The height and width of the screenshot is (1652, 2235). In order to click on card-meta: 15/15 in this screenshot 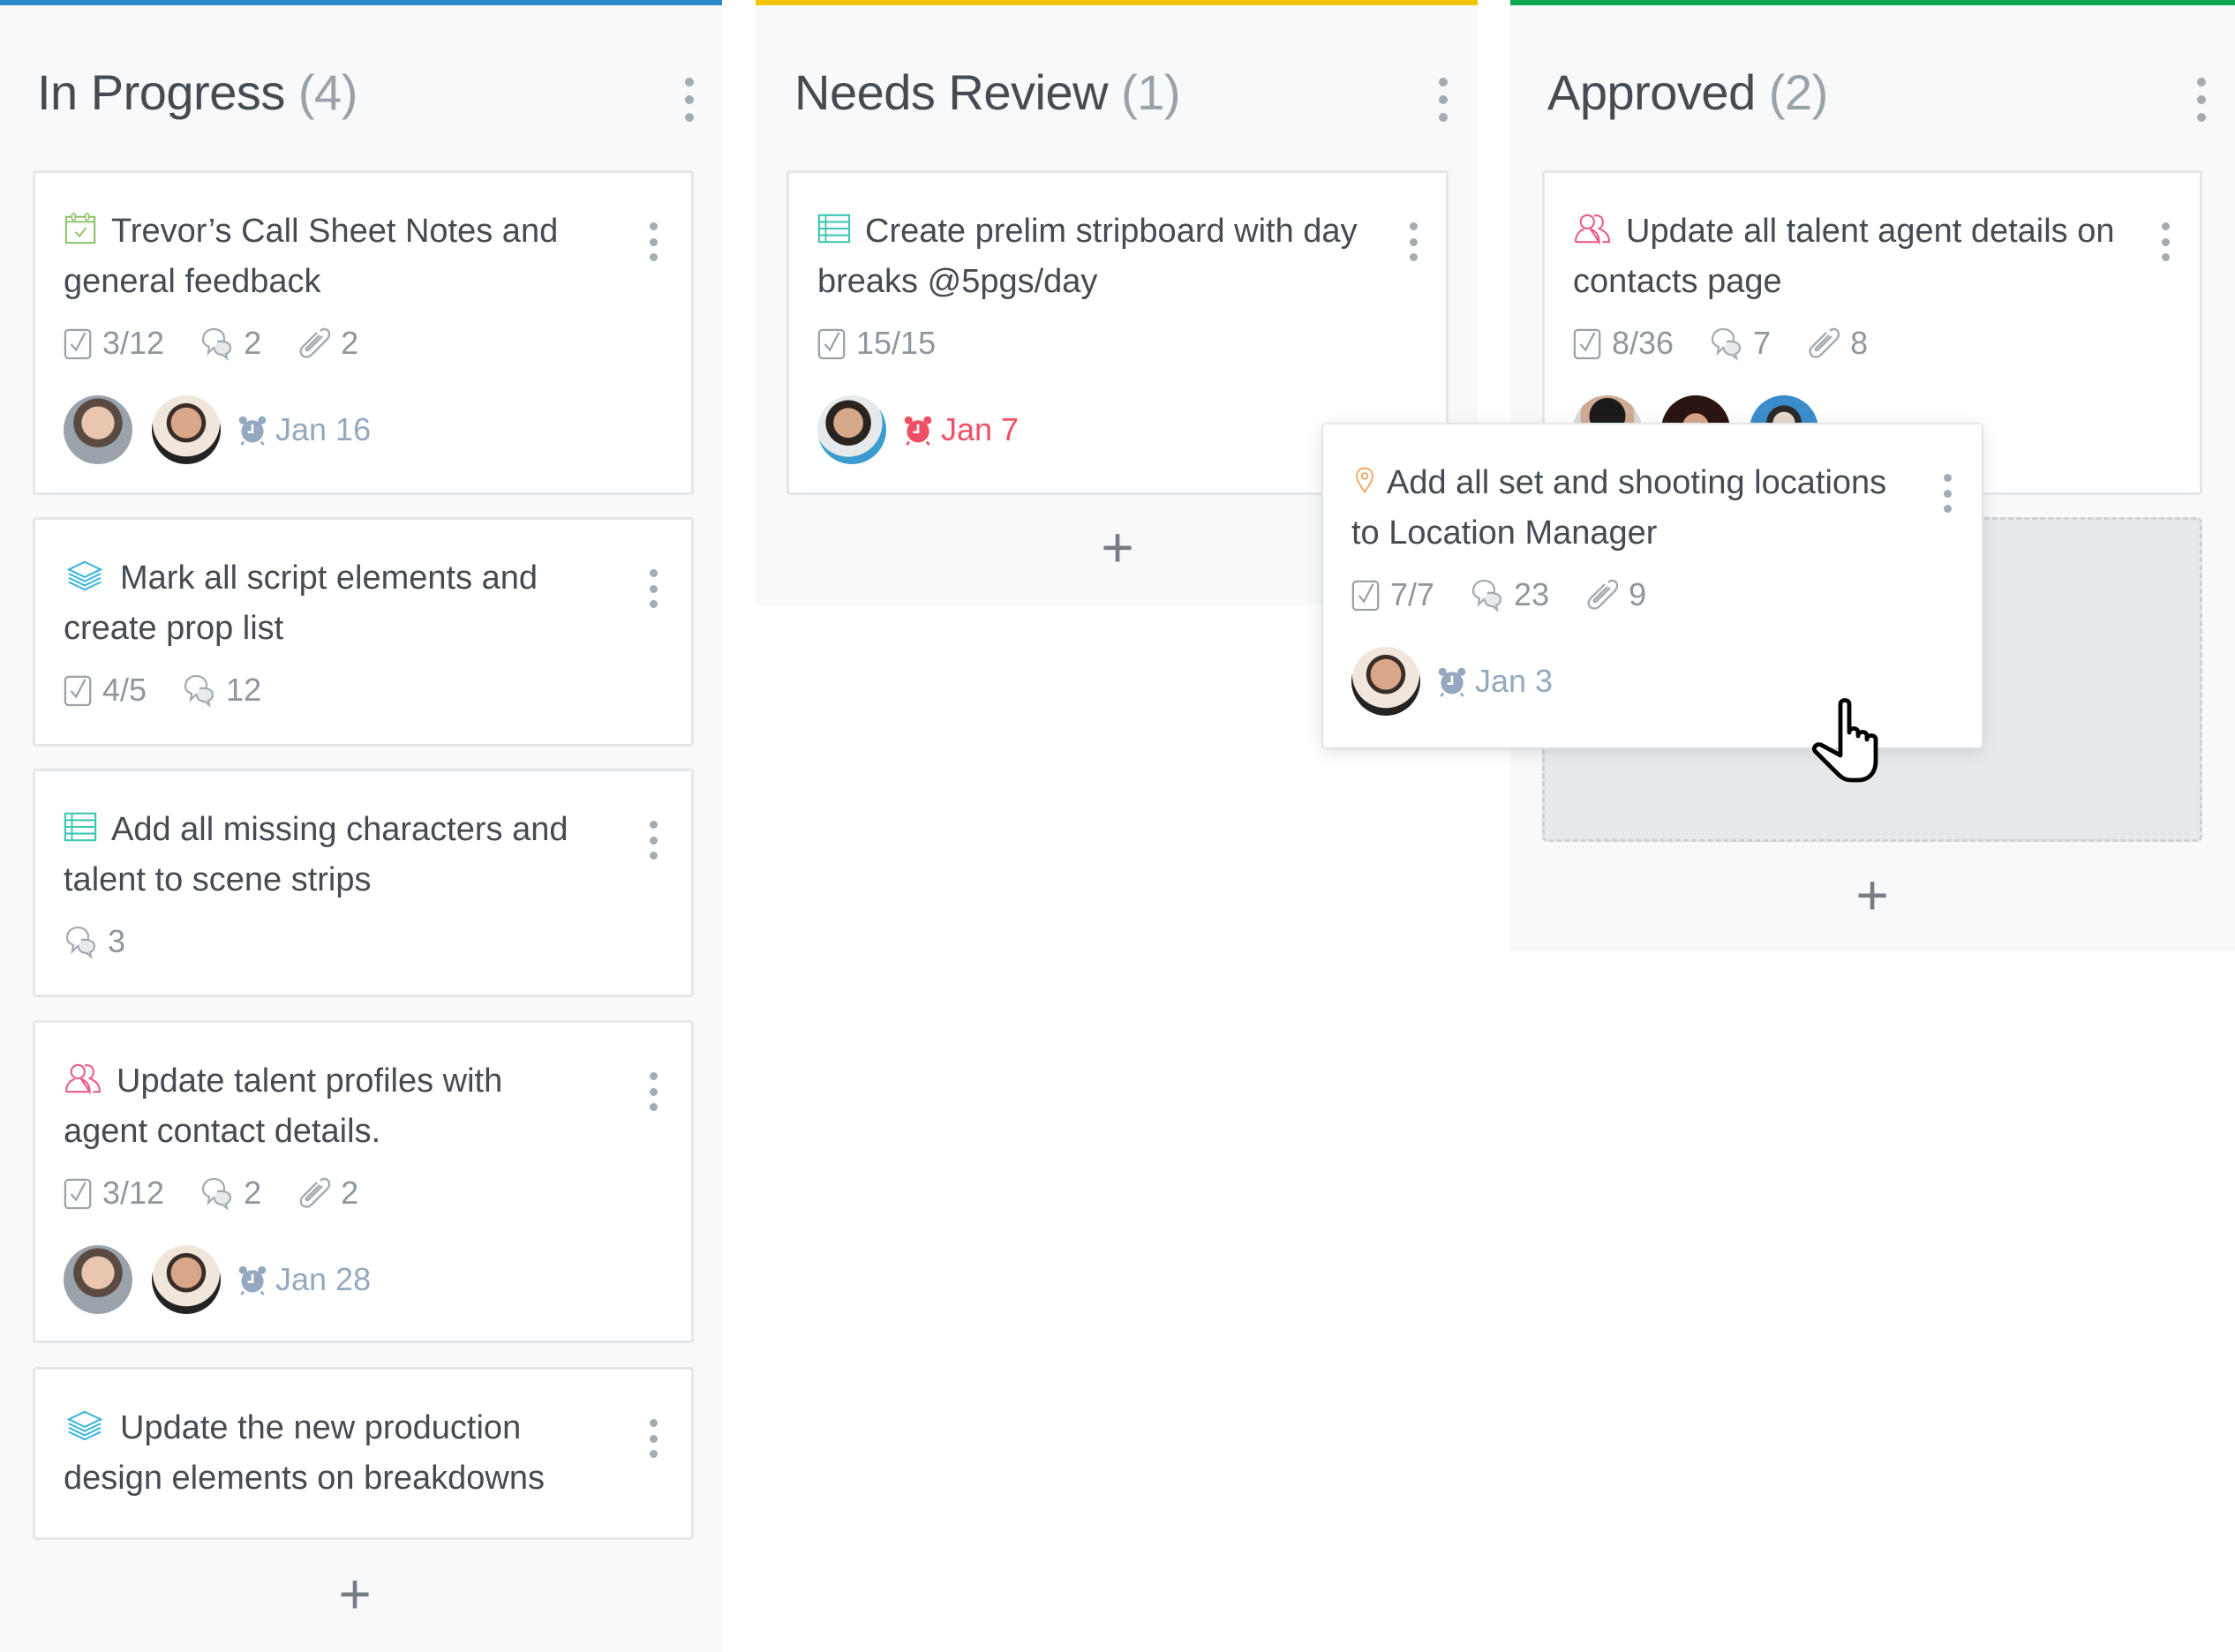, I will do `click(894, 343)`.